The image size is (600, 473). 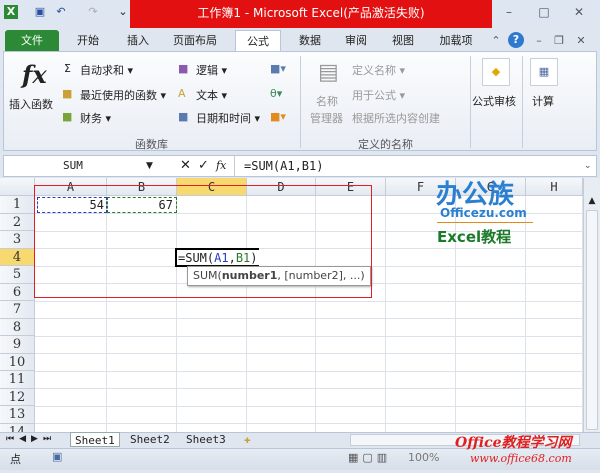 I want to click on row-header-11: 11, so click(x=17, y=380).